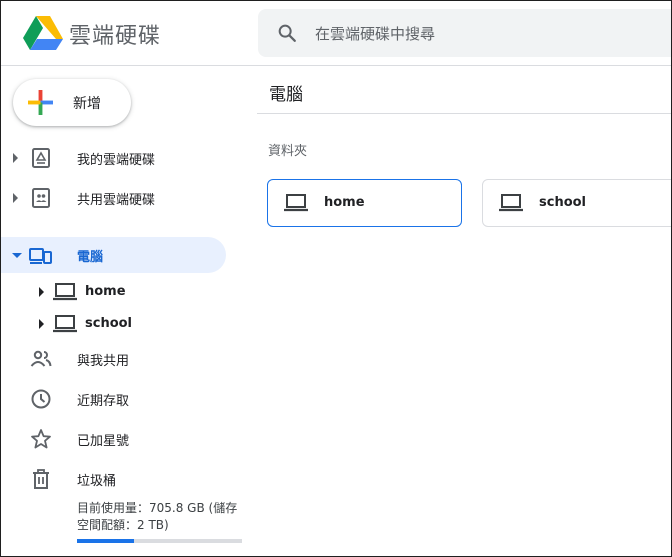 The image size is (672, 557). Describe the element at coordinates (41, 439) in the screenshot. I see `star-icon` at that location.